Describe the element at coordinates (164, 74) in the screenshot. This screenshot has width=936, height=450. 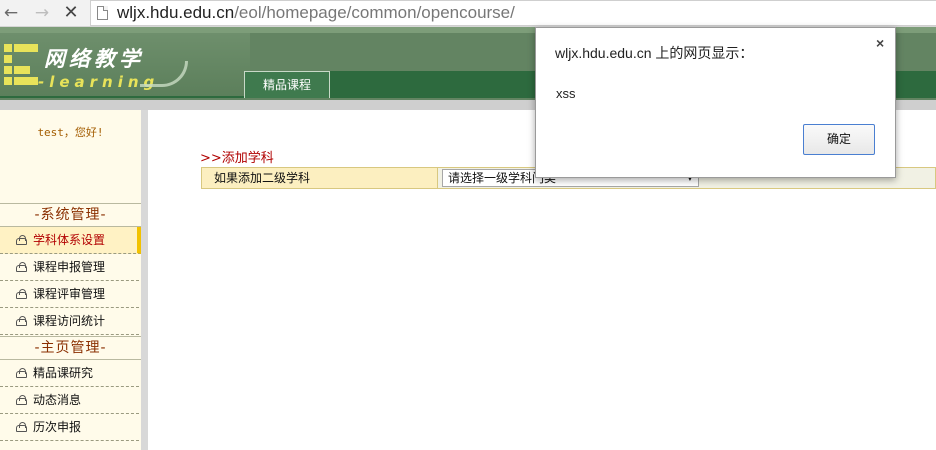
I see `logo-swoosh-icon` at that location.